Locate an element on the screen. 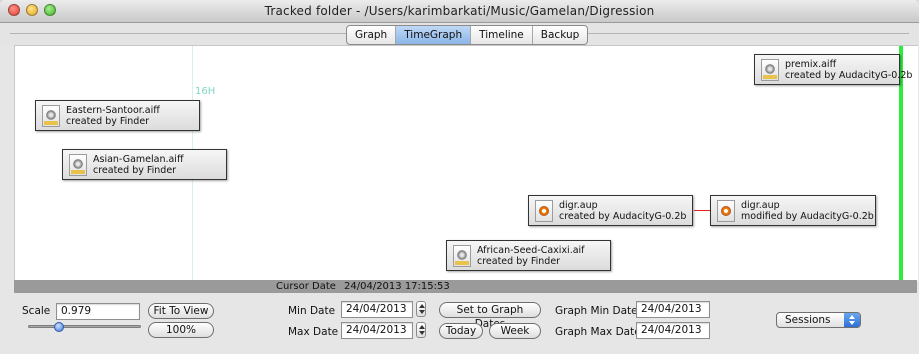 This screenshot has width=919, height=354. file-node-asian-gamelan: Asian-Gamelan.aiff created by Finder is located at coordinates (144, 164).